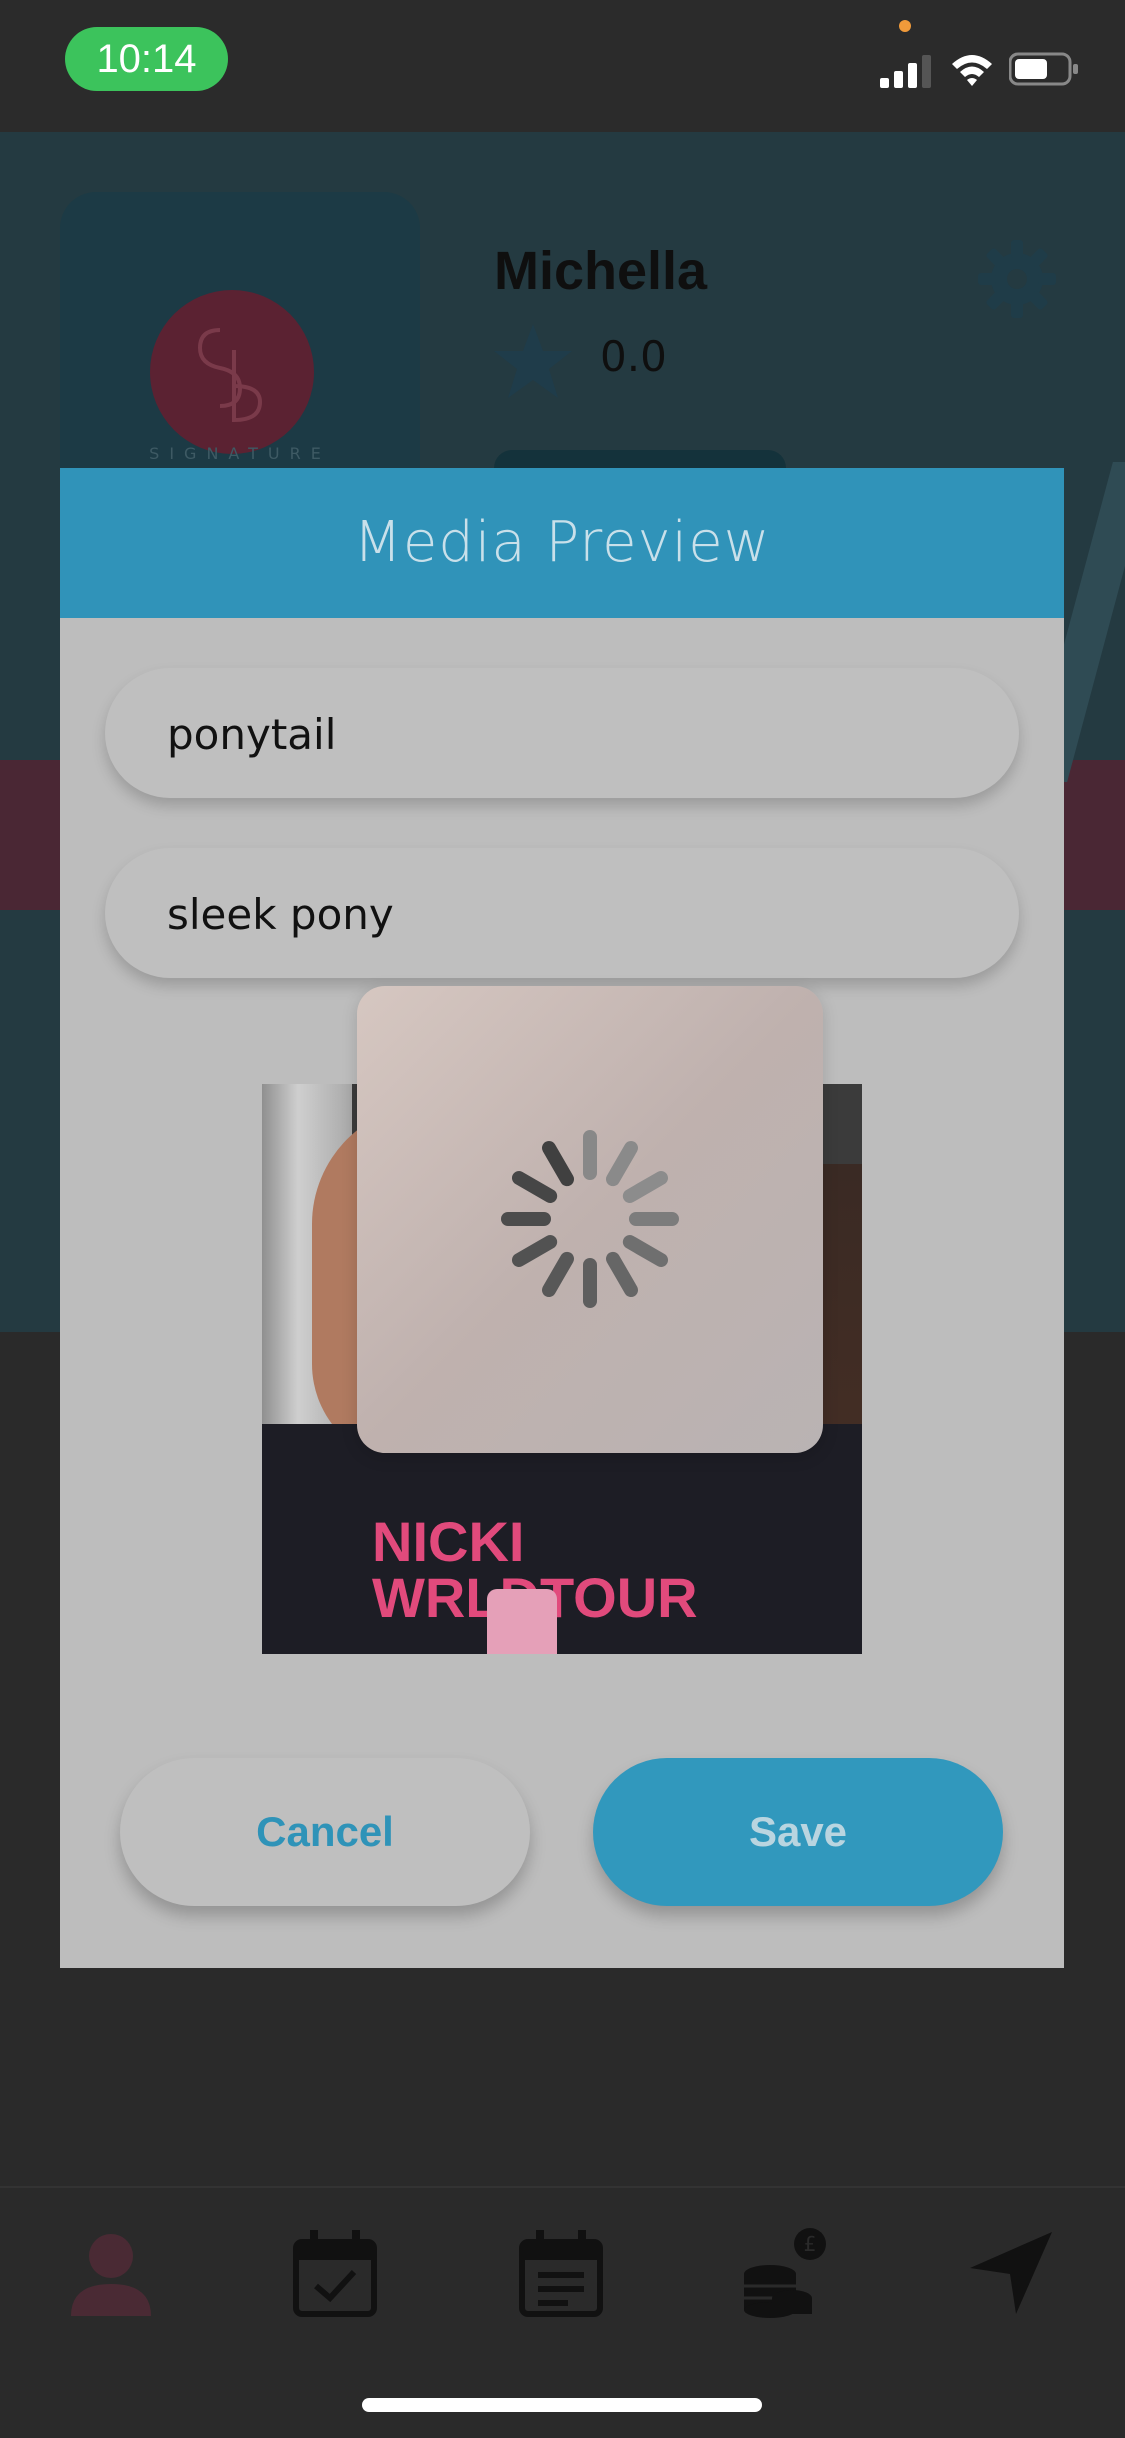 The image size is (1125, 2438). I want to click on status-time: 10:14, so click(146, 59).